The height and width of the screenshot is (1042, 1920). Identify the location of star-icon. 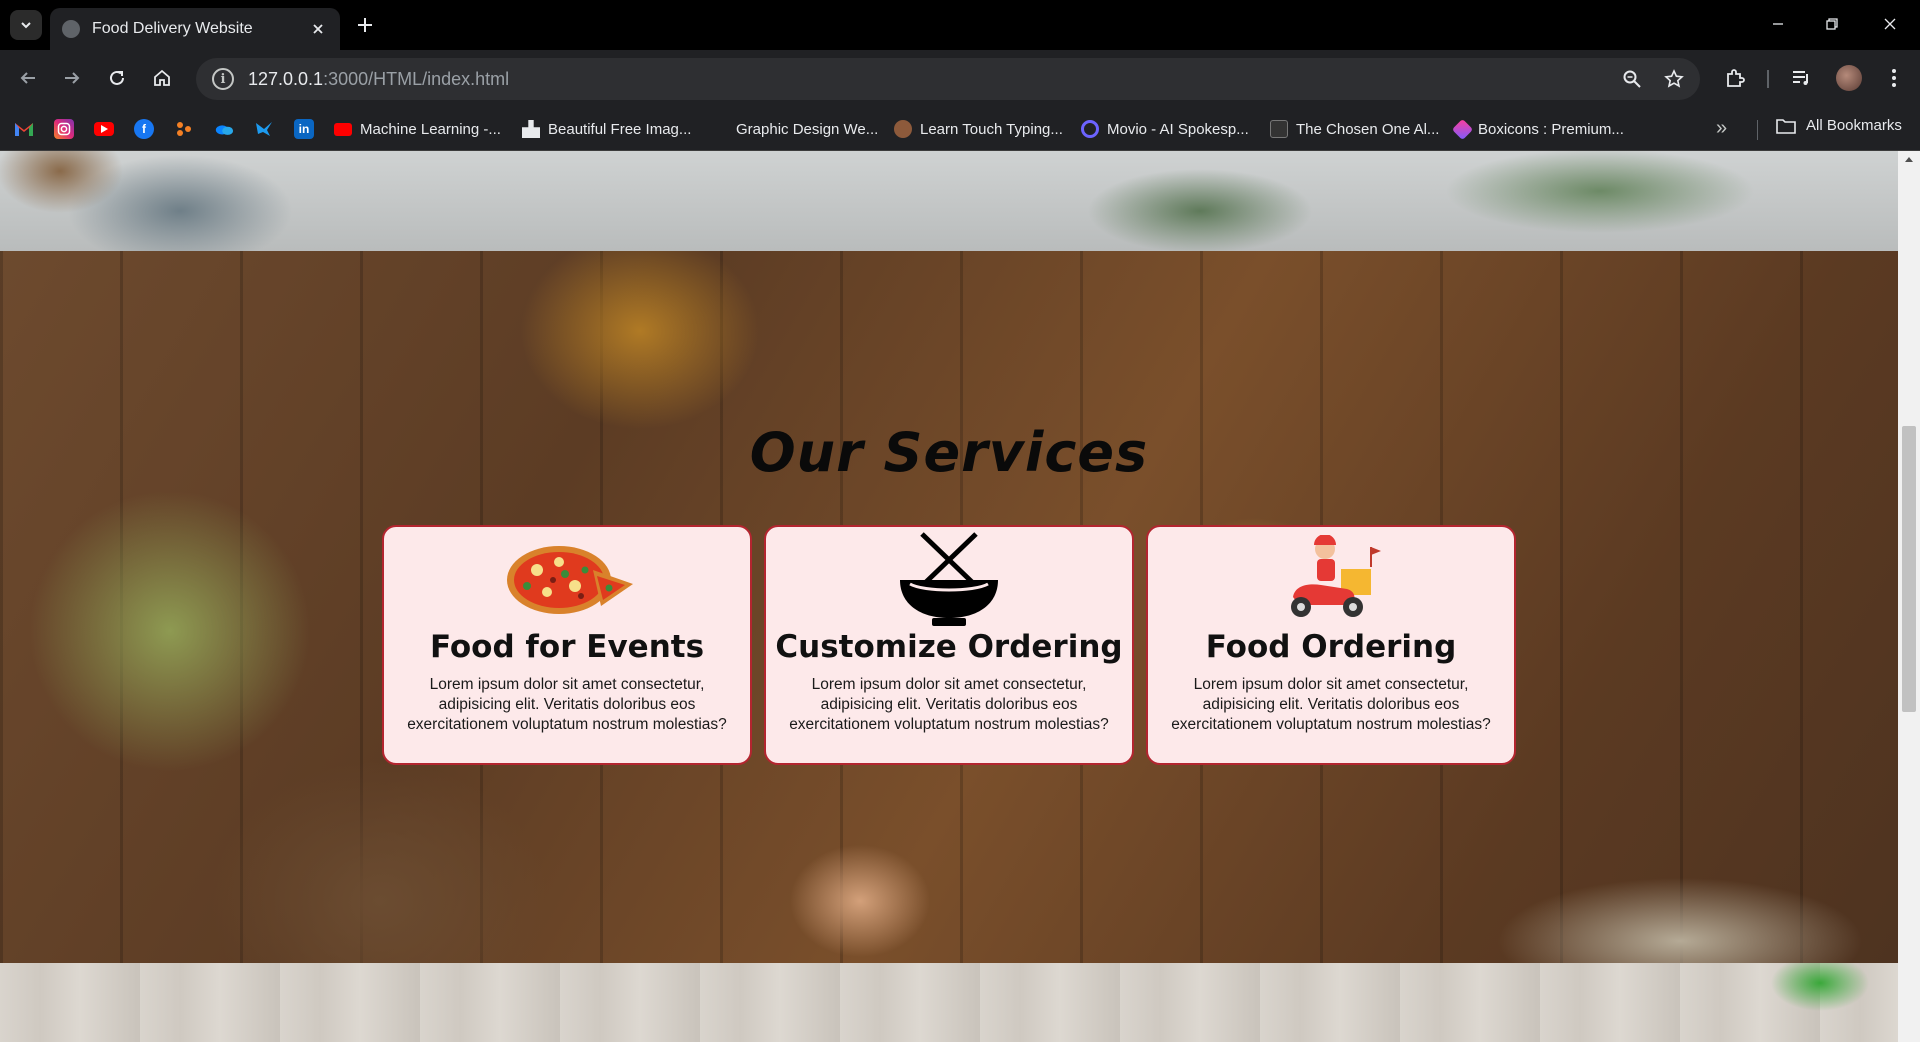
(1674, 79).